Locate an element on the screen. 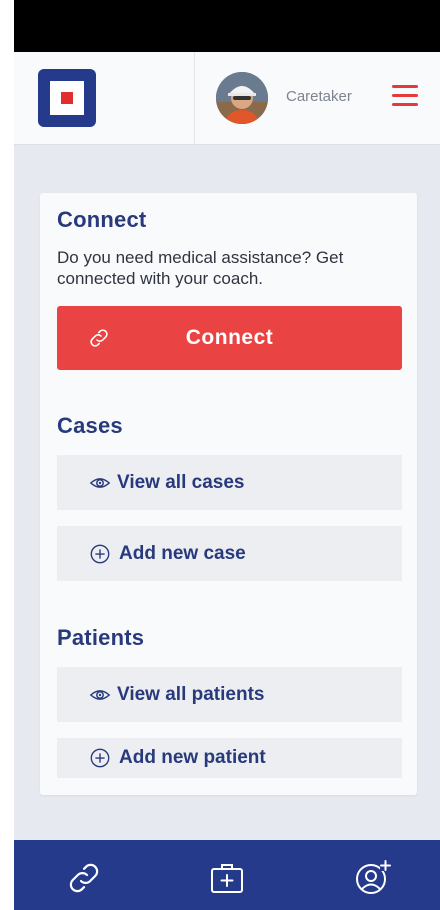 The image size is (440, 910). medical-kit-icon is located at coordinates (227, 878).